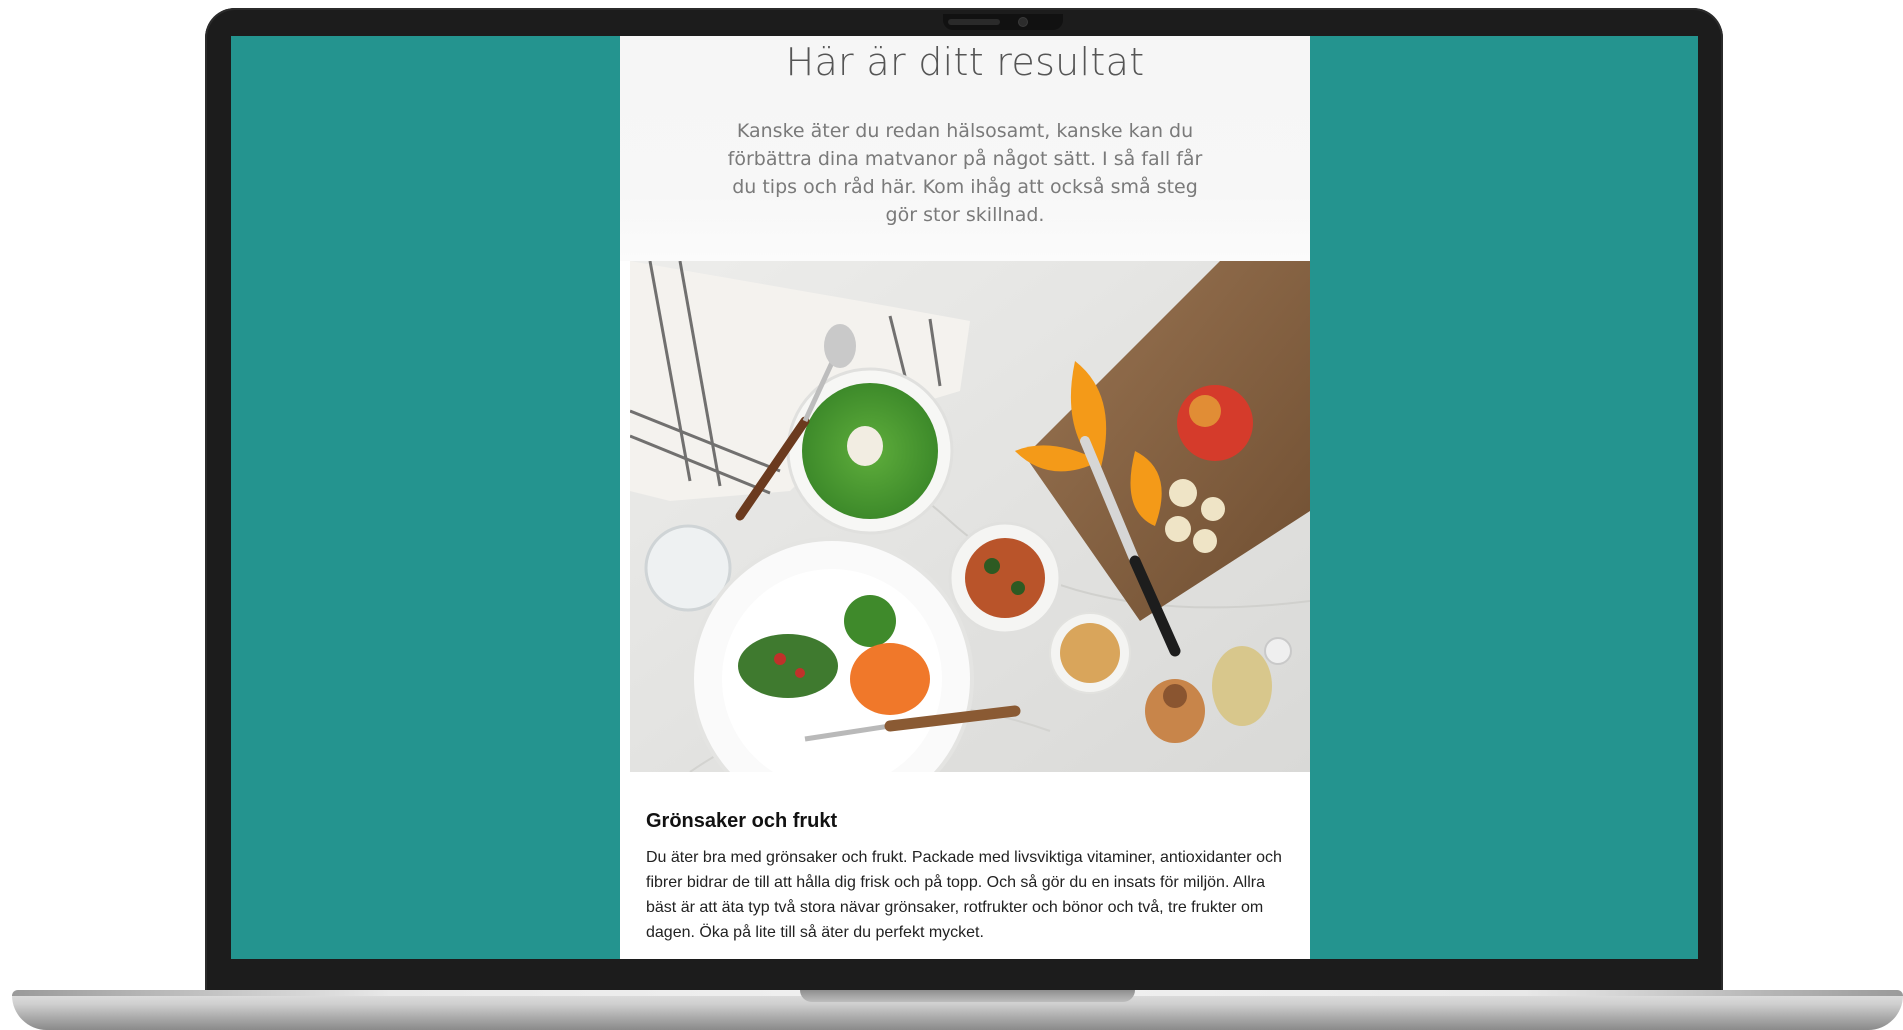 Image resolution: width=1903 pixels, height=1030 pixels. What do you see at coordinates (965, 62) in the screenshot?
I see `page-title: Här är ditt resultat` at bounding box center [965, 62].